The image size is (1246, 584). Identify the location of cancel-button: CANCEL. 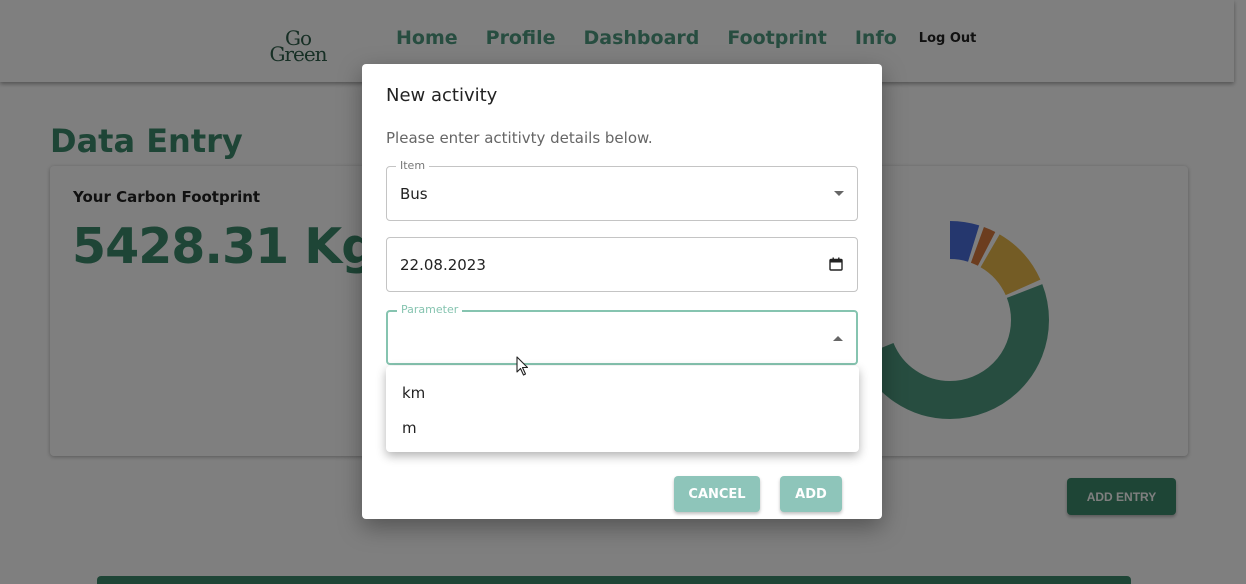
(717, 494).